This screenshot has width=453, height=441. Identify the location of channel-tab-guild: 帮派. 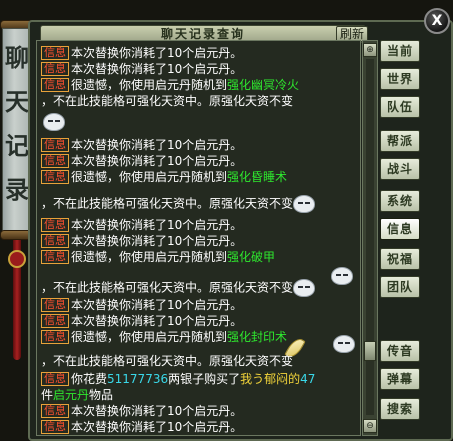
(400, 141).